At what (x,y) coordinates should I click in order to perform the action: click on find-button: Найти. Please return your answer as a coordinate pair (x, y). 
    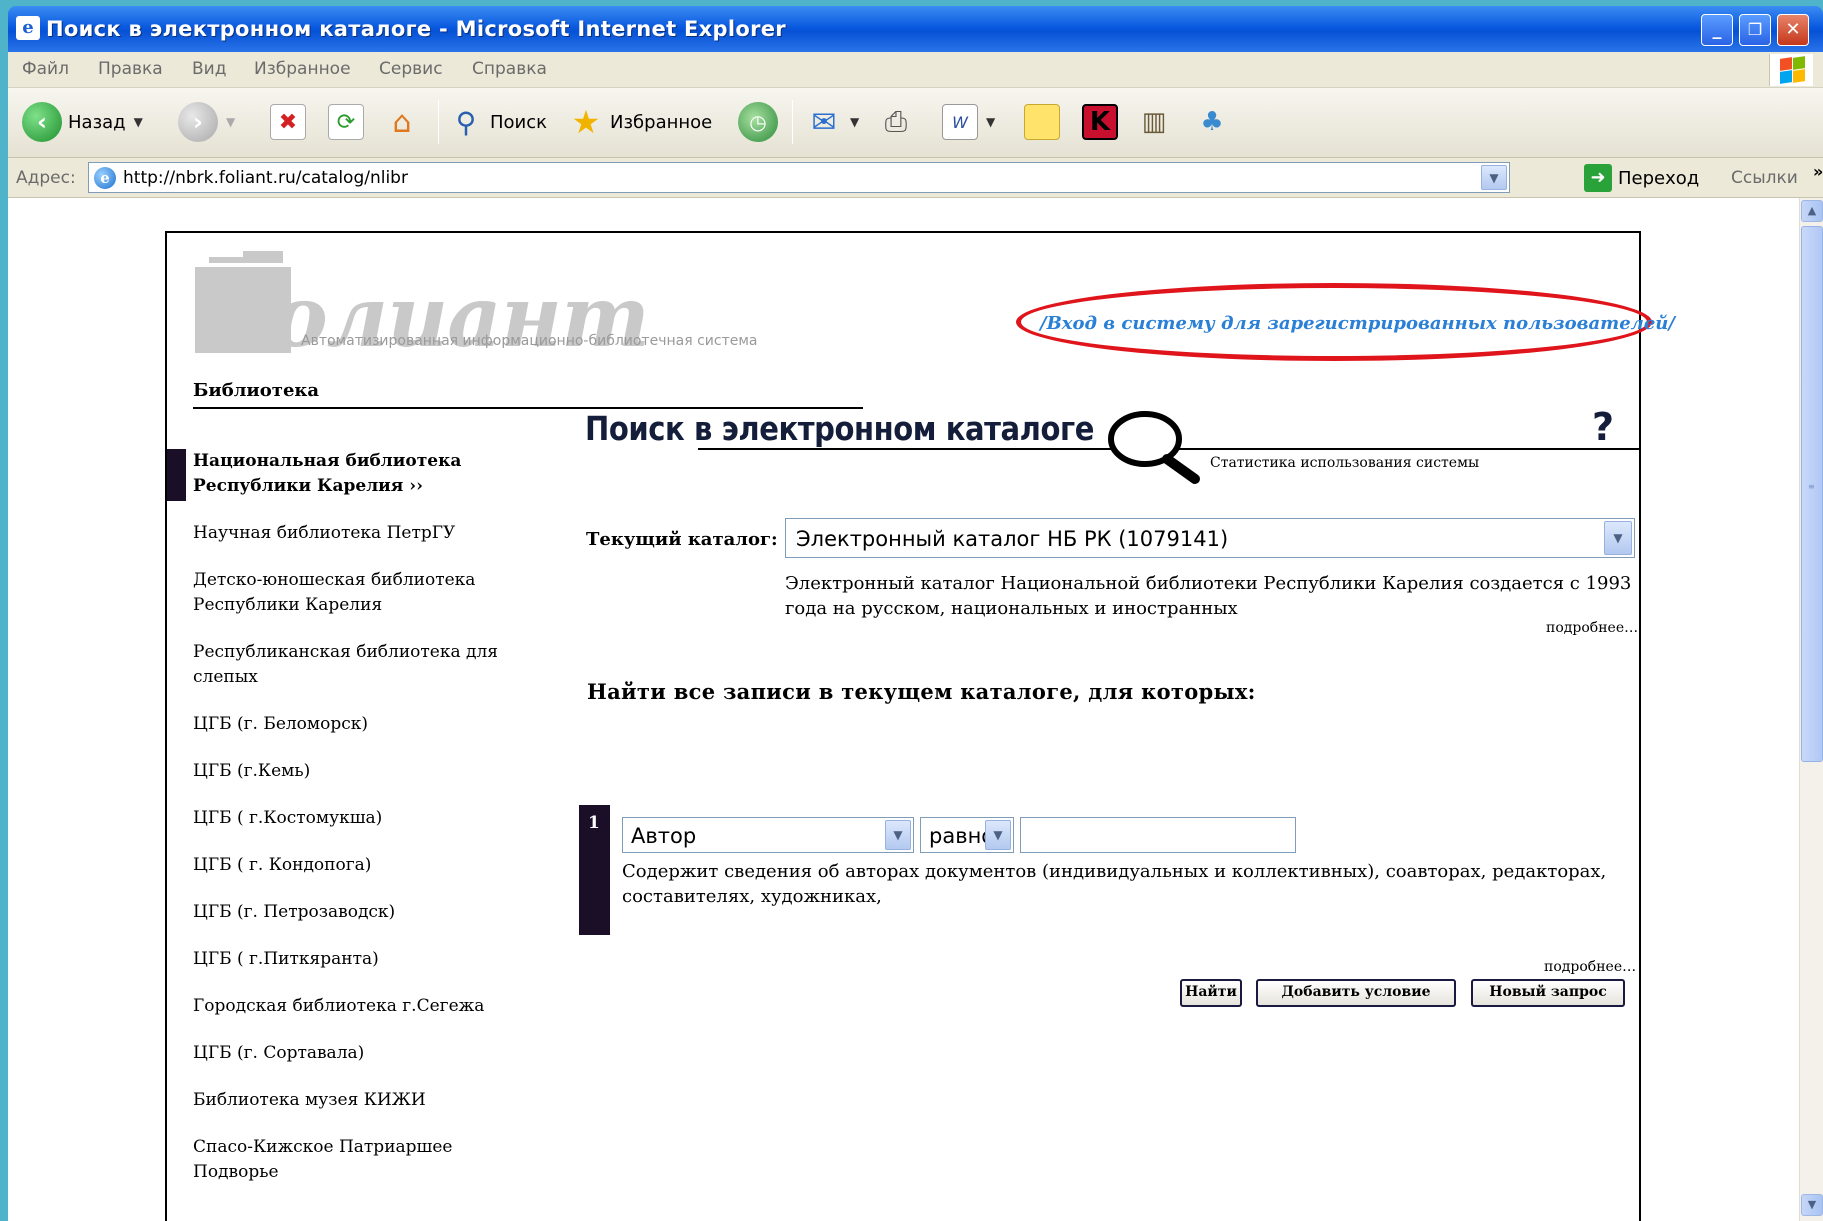
    Looking at the image, I should click on (1211, 993).